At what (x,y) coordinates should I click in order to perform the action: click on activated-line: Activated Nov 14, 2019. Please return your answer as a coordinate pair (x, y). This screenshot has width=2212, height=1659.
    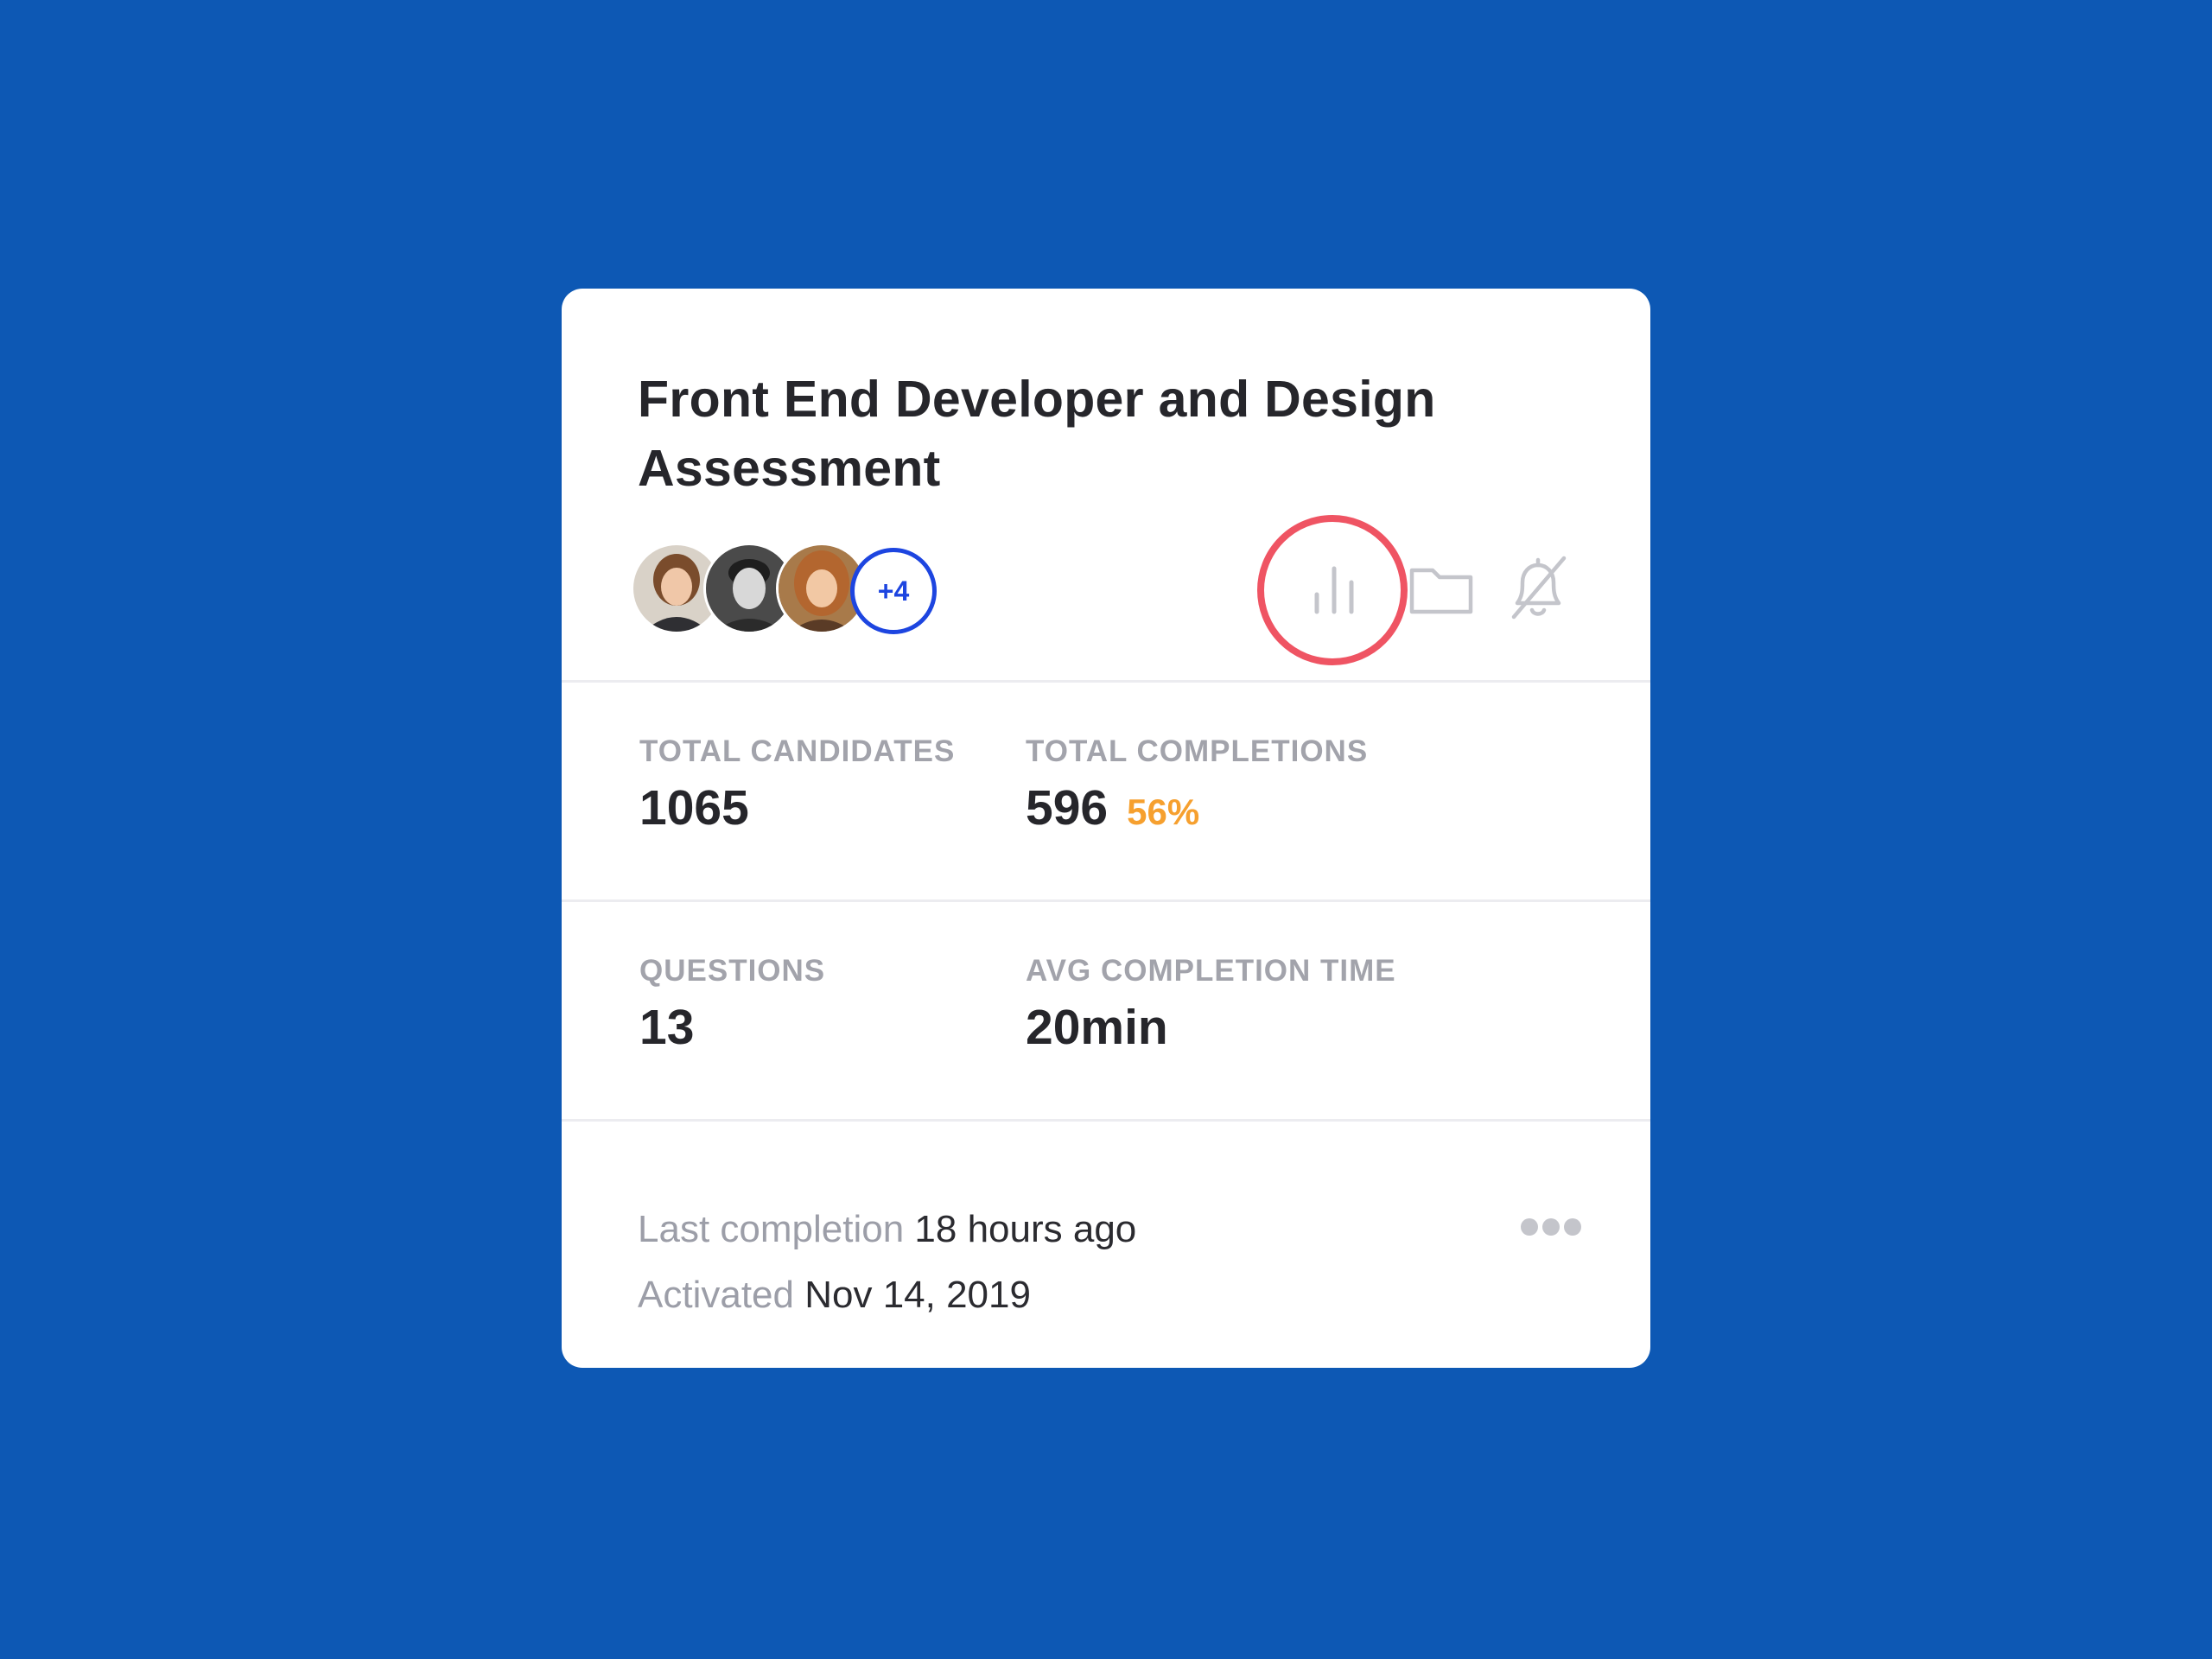
    Looking at the image, I should click on (834, 1295).